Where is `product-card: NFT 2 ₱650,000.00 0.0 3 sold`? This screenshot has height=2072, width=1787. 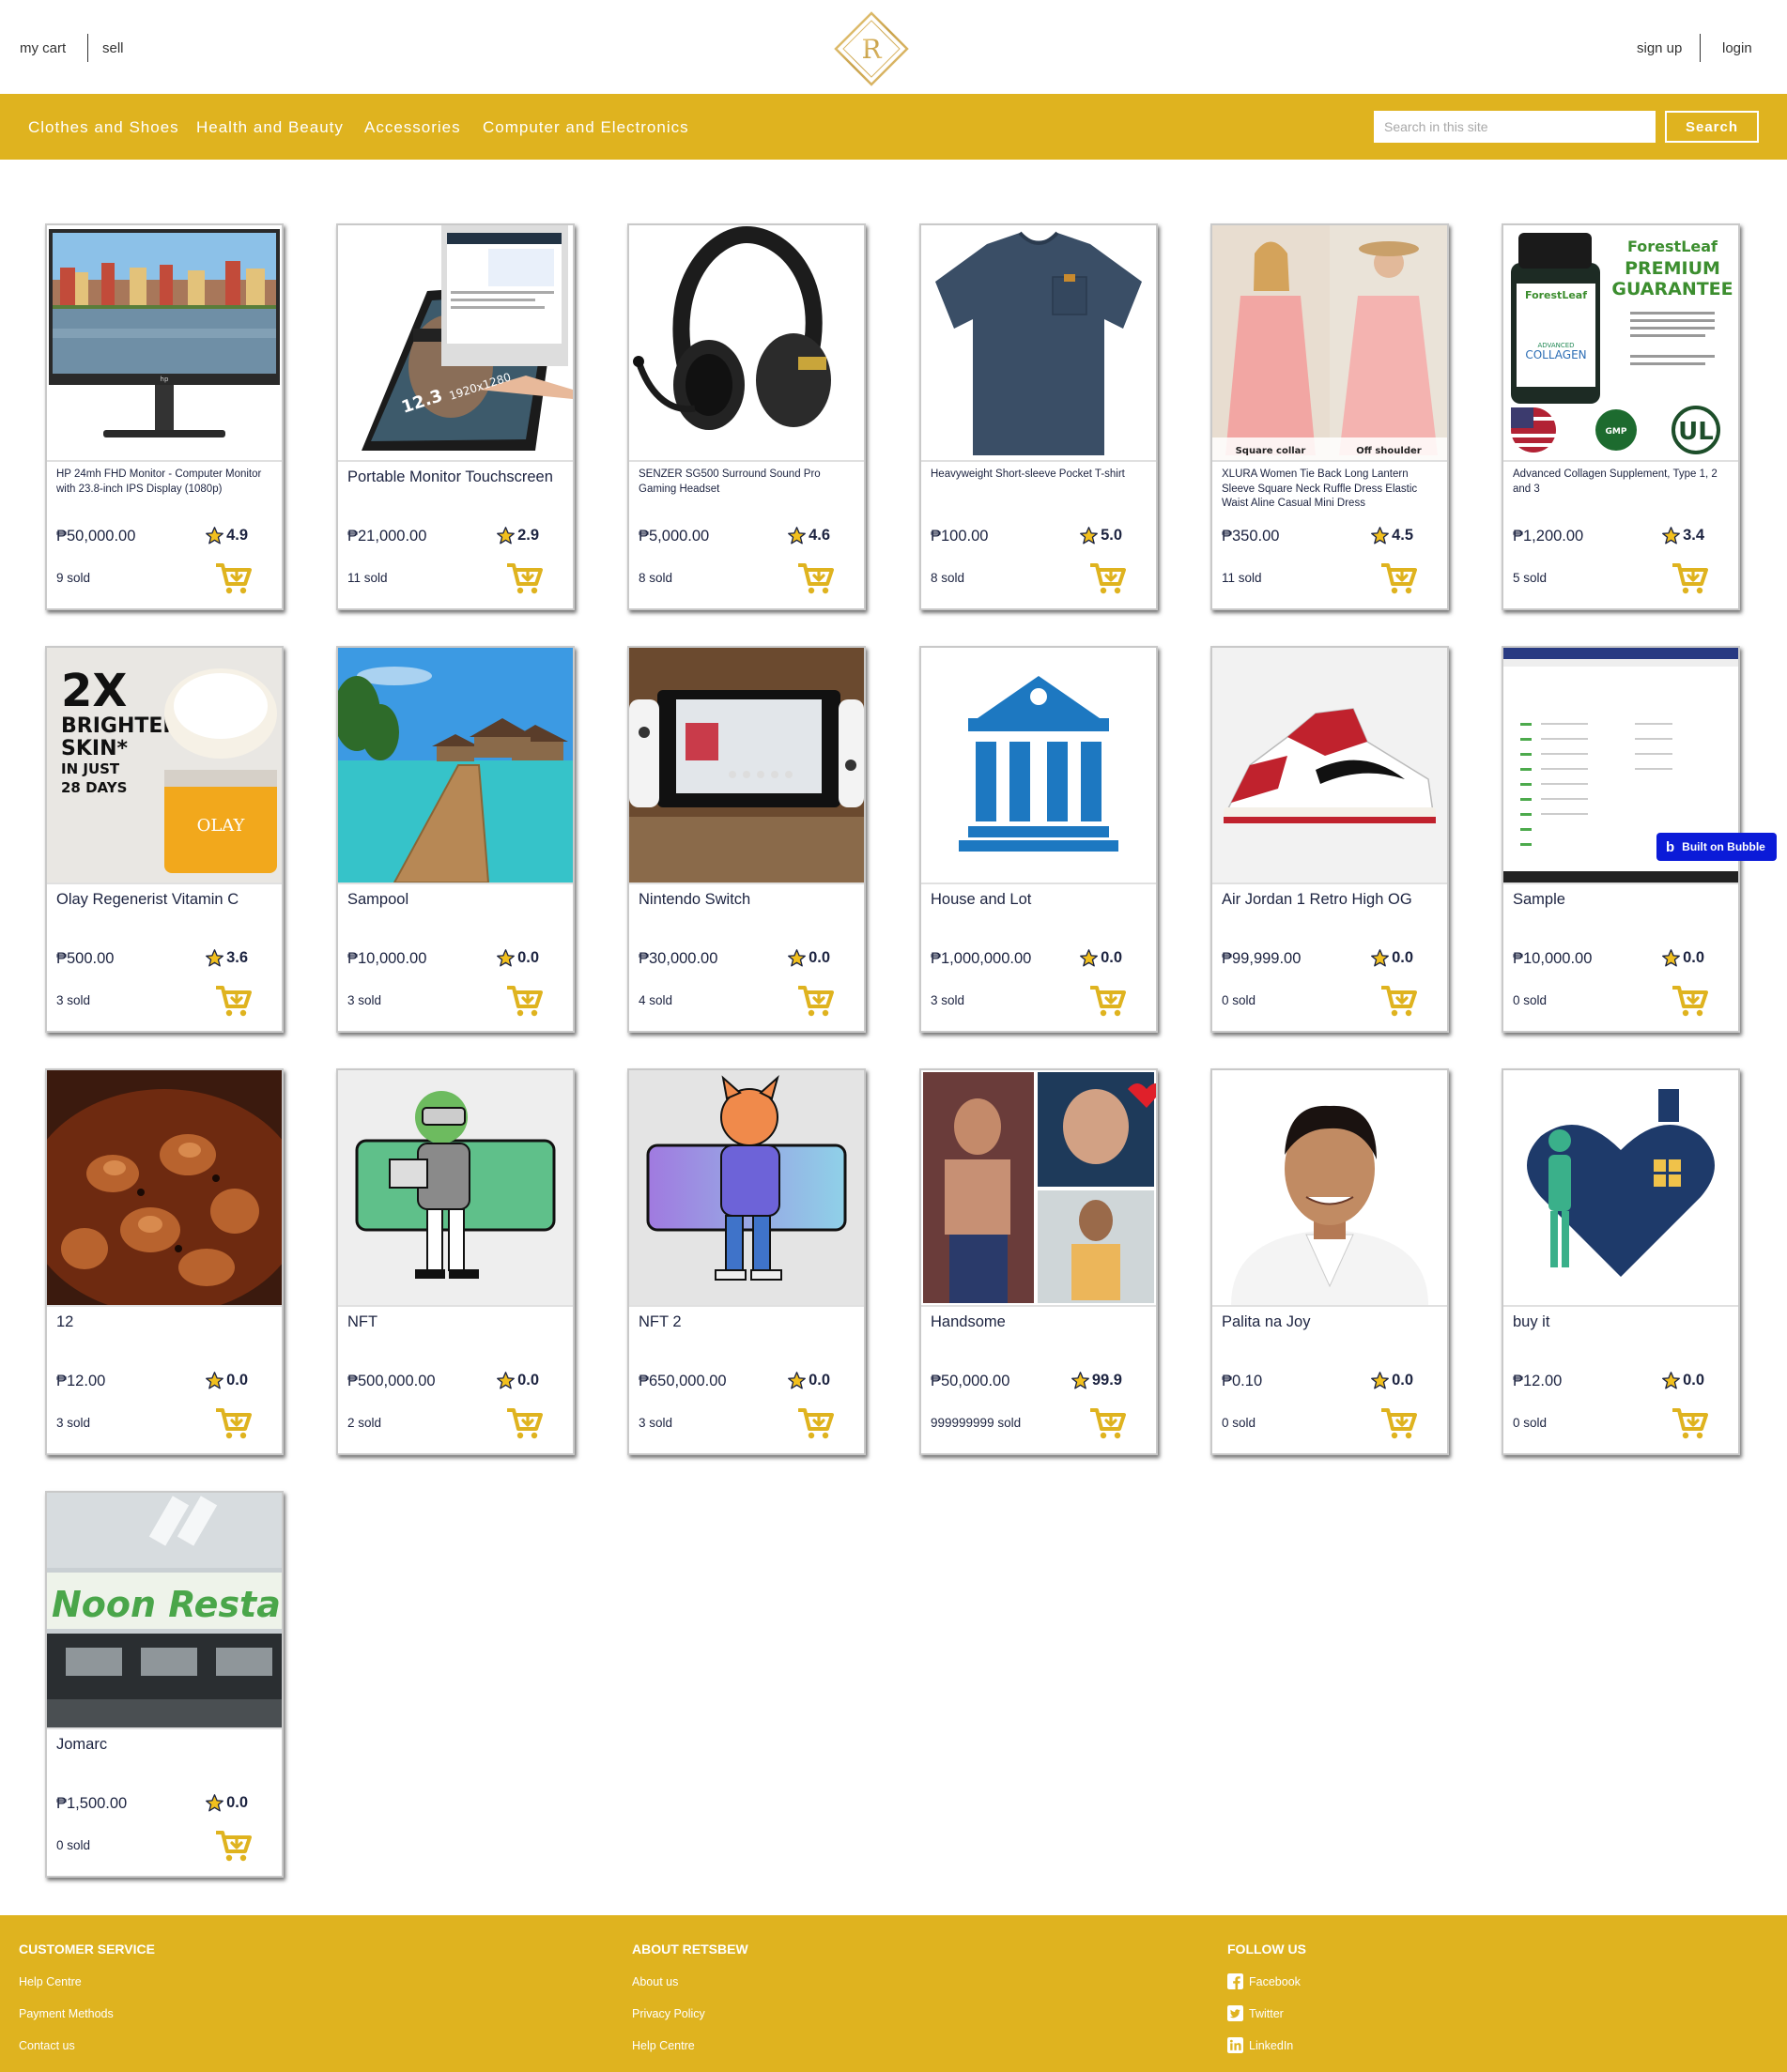
product-card: NFT 2 ₱650,000.00 0.0 3 sold is located at coordinates (746, 1261).